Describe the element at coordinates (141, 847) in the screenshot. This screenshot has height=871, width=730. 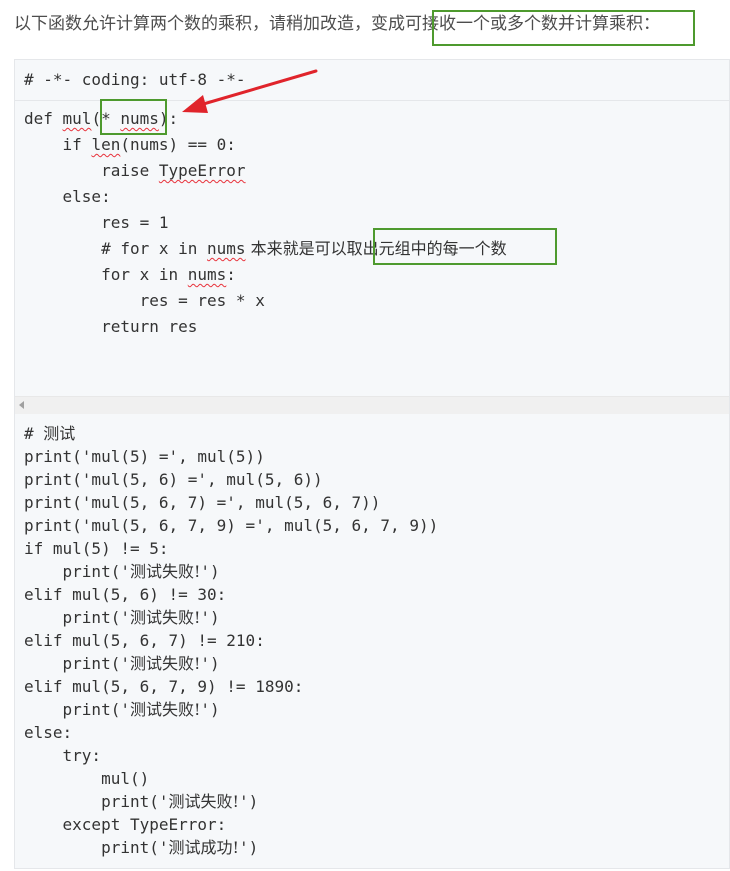
I see `test-code-line: print('测试成功!')` at that location.